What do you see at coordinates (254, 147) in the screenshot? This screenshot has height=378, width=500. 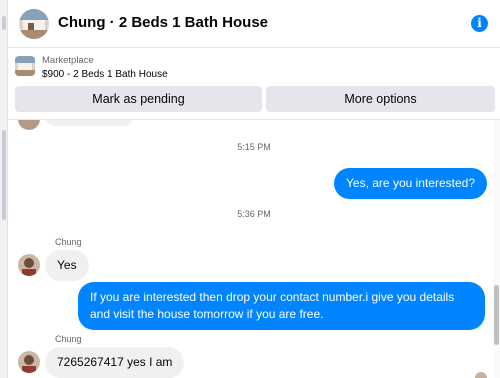 I see `timestamp: 5:15 PM` at bounding box center [254, 147].